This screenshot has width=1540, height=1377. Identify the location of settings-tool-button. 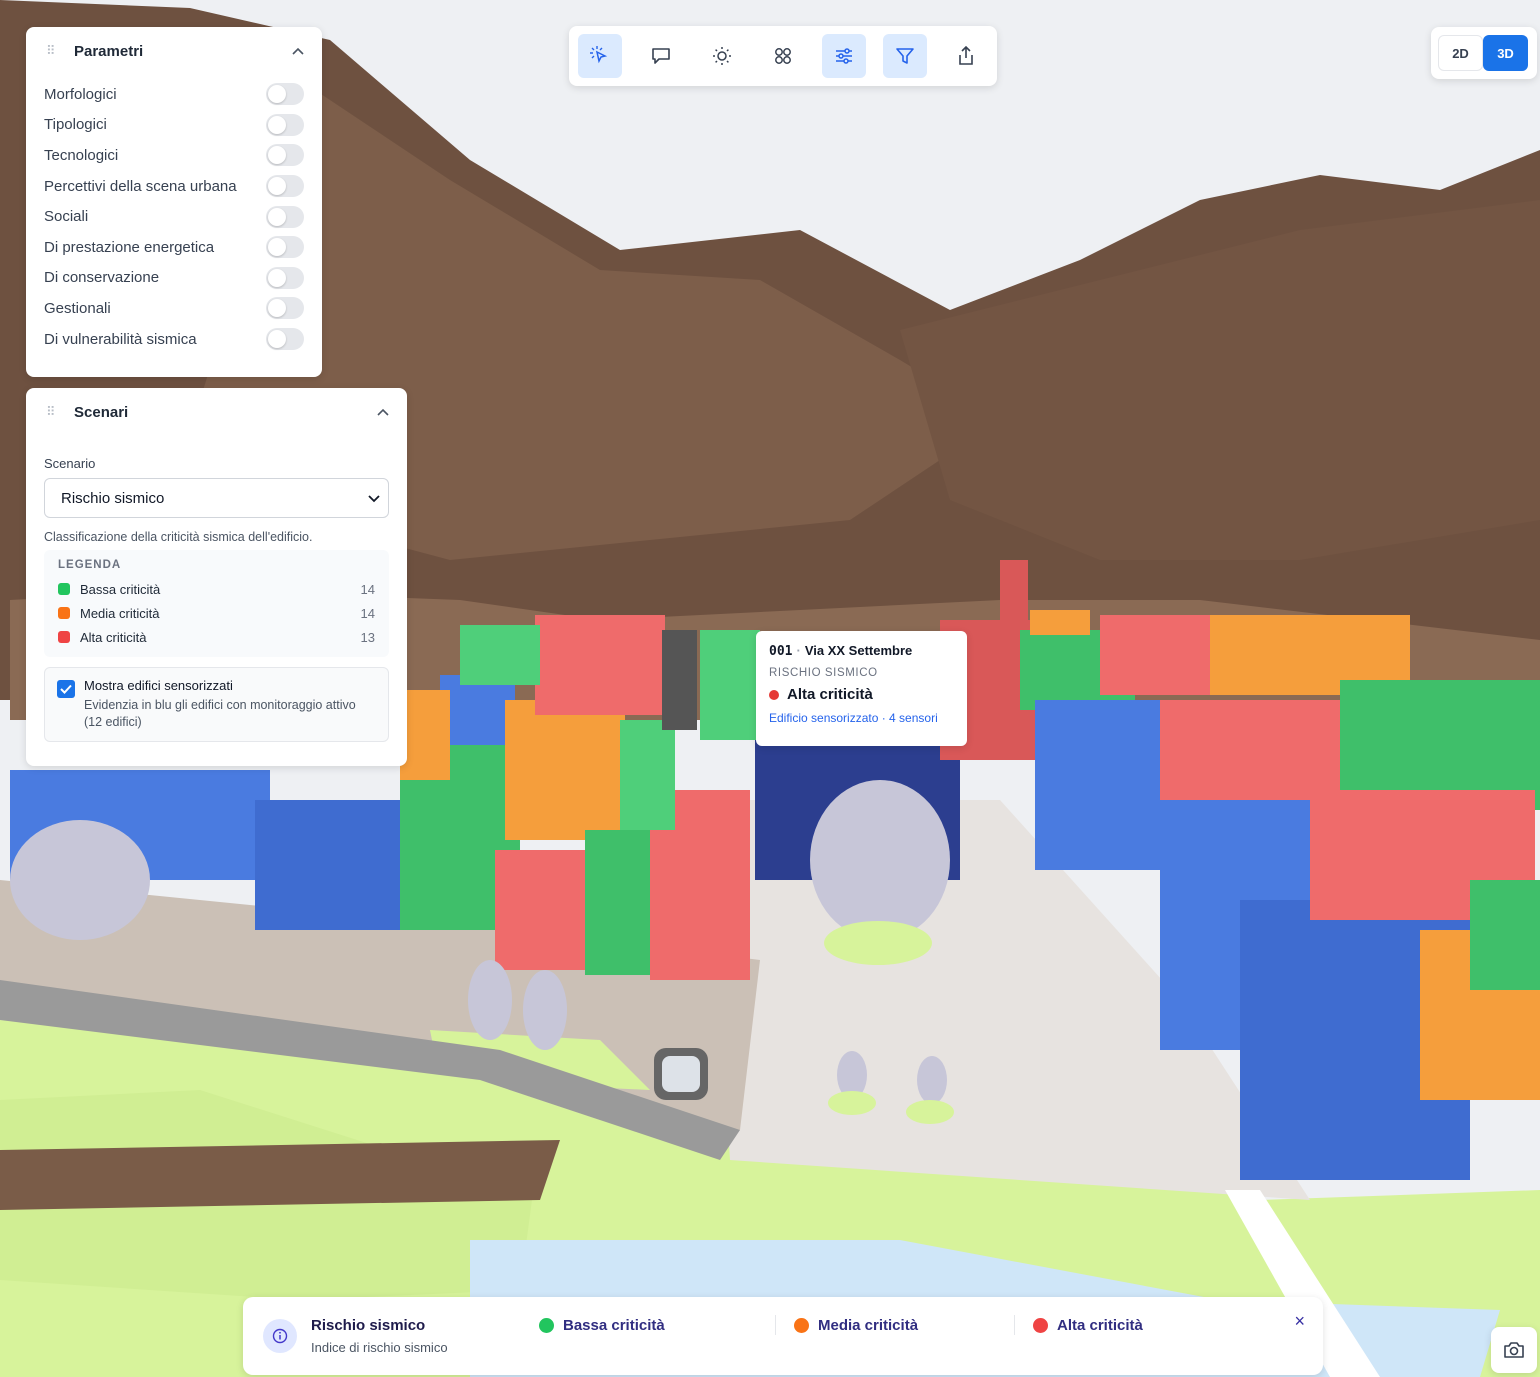
(844, 56).